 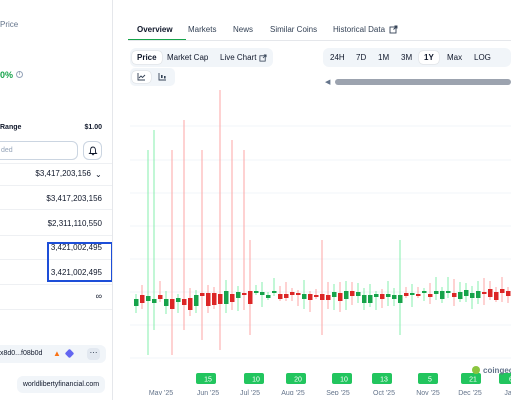 What do you see at coordinates (384, 392) in the screenshot?
I see `x-axis-tick-label: Oct '25` at bounding box center [384, 392].